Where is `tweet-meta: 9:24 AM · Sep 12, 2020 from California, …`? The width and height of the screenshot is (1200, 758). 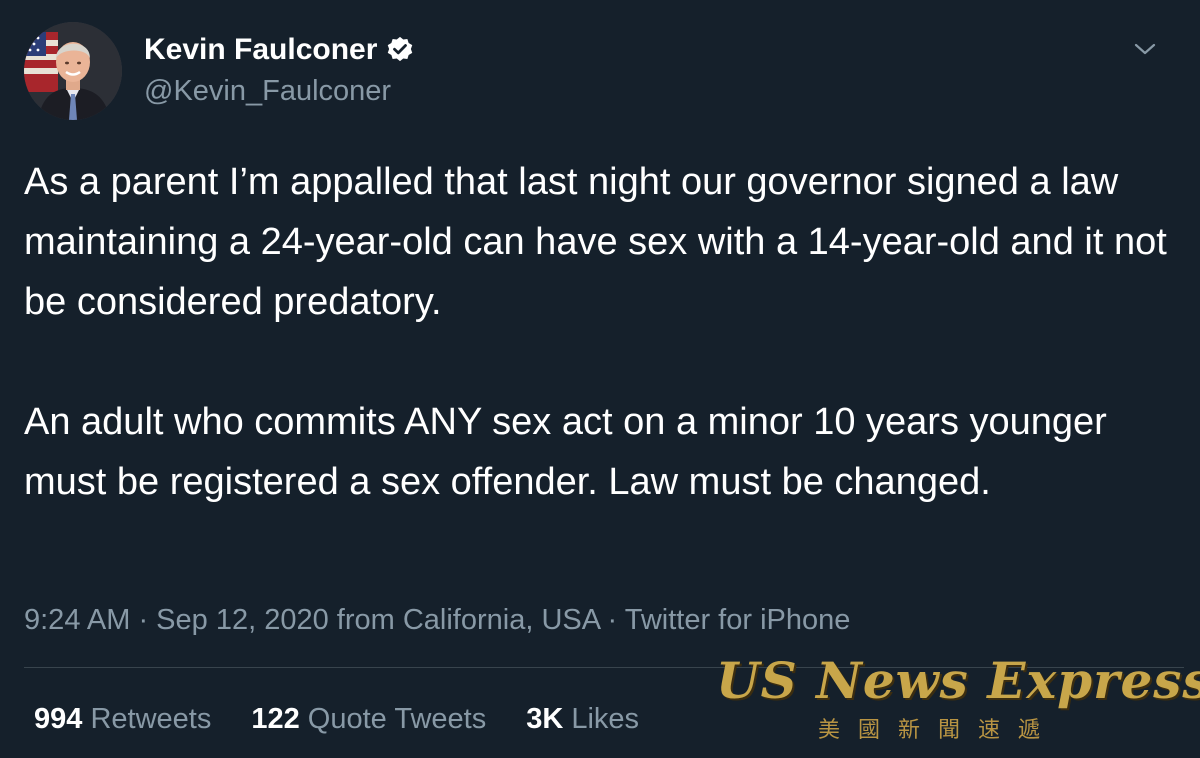 tweet-meta: 9:24 AM · Sep 12, 2020 from California, … is located at coordinates (437, 620).